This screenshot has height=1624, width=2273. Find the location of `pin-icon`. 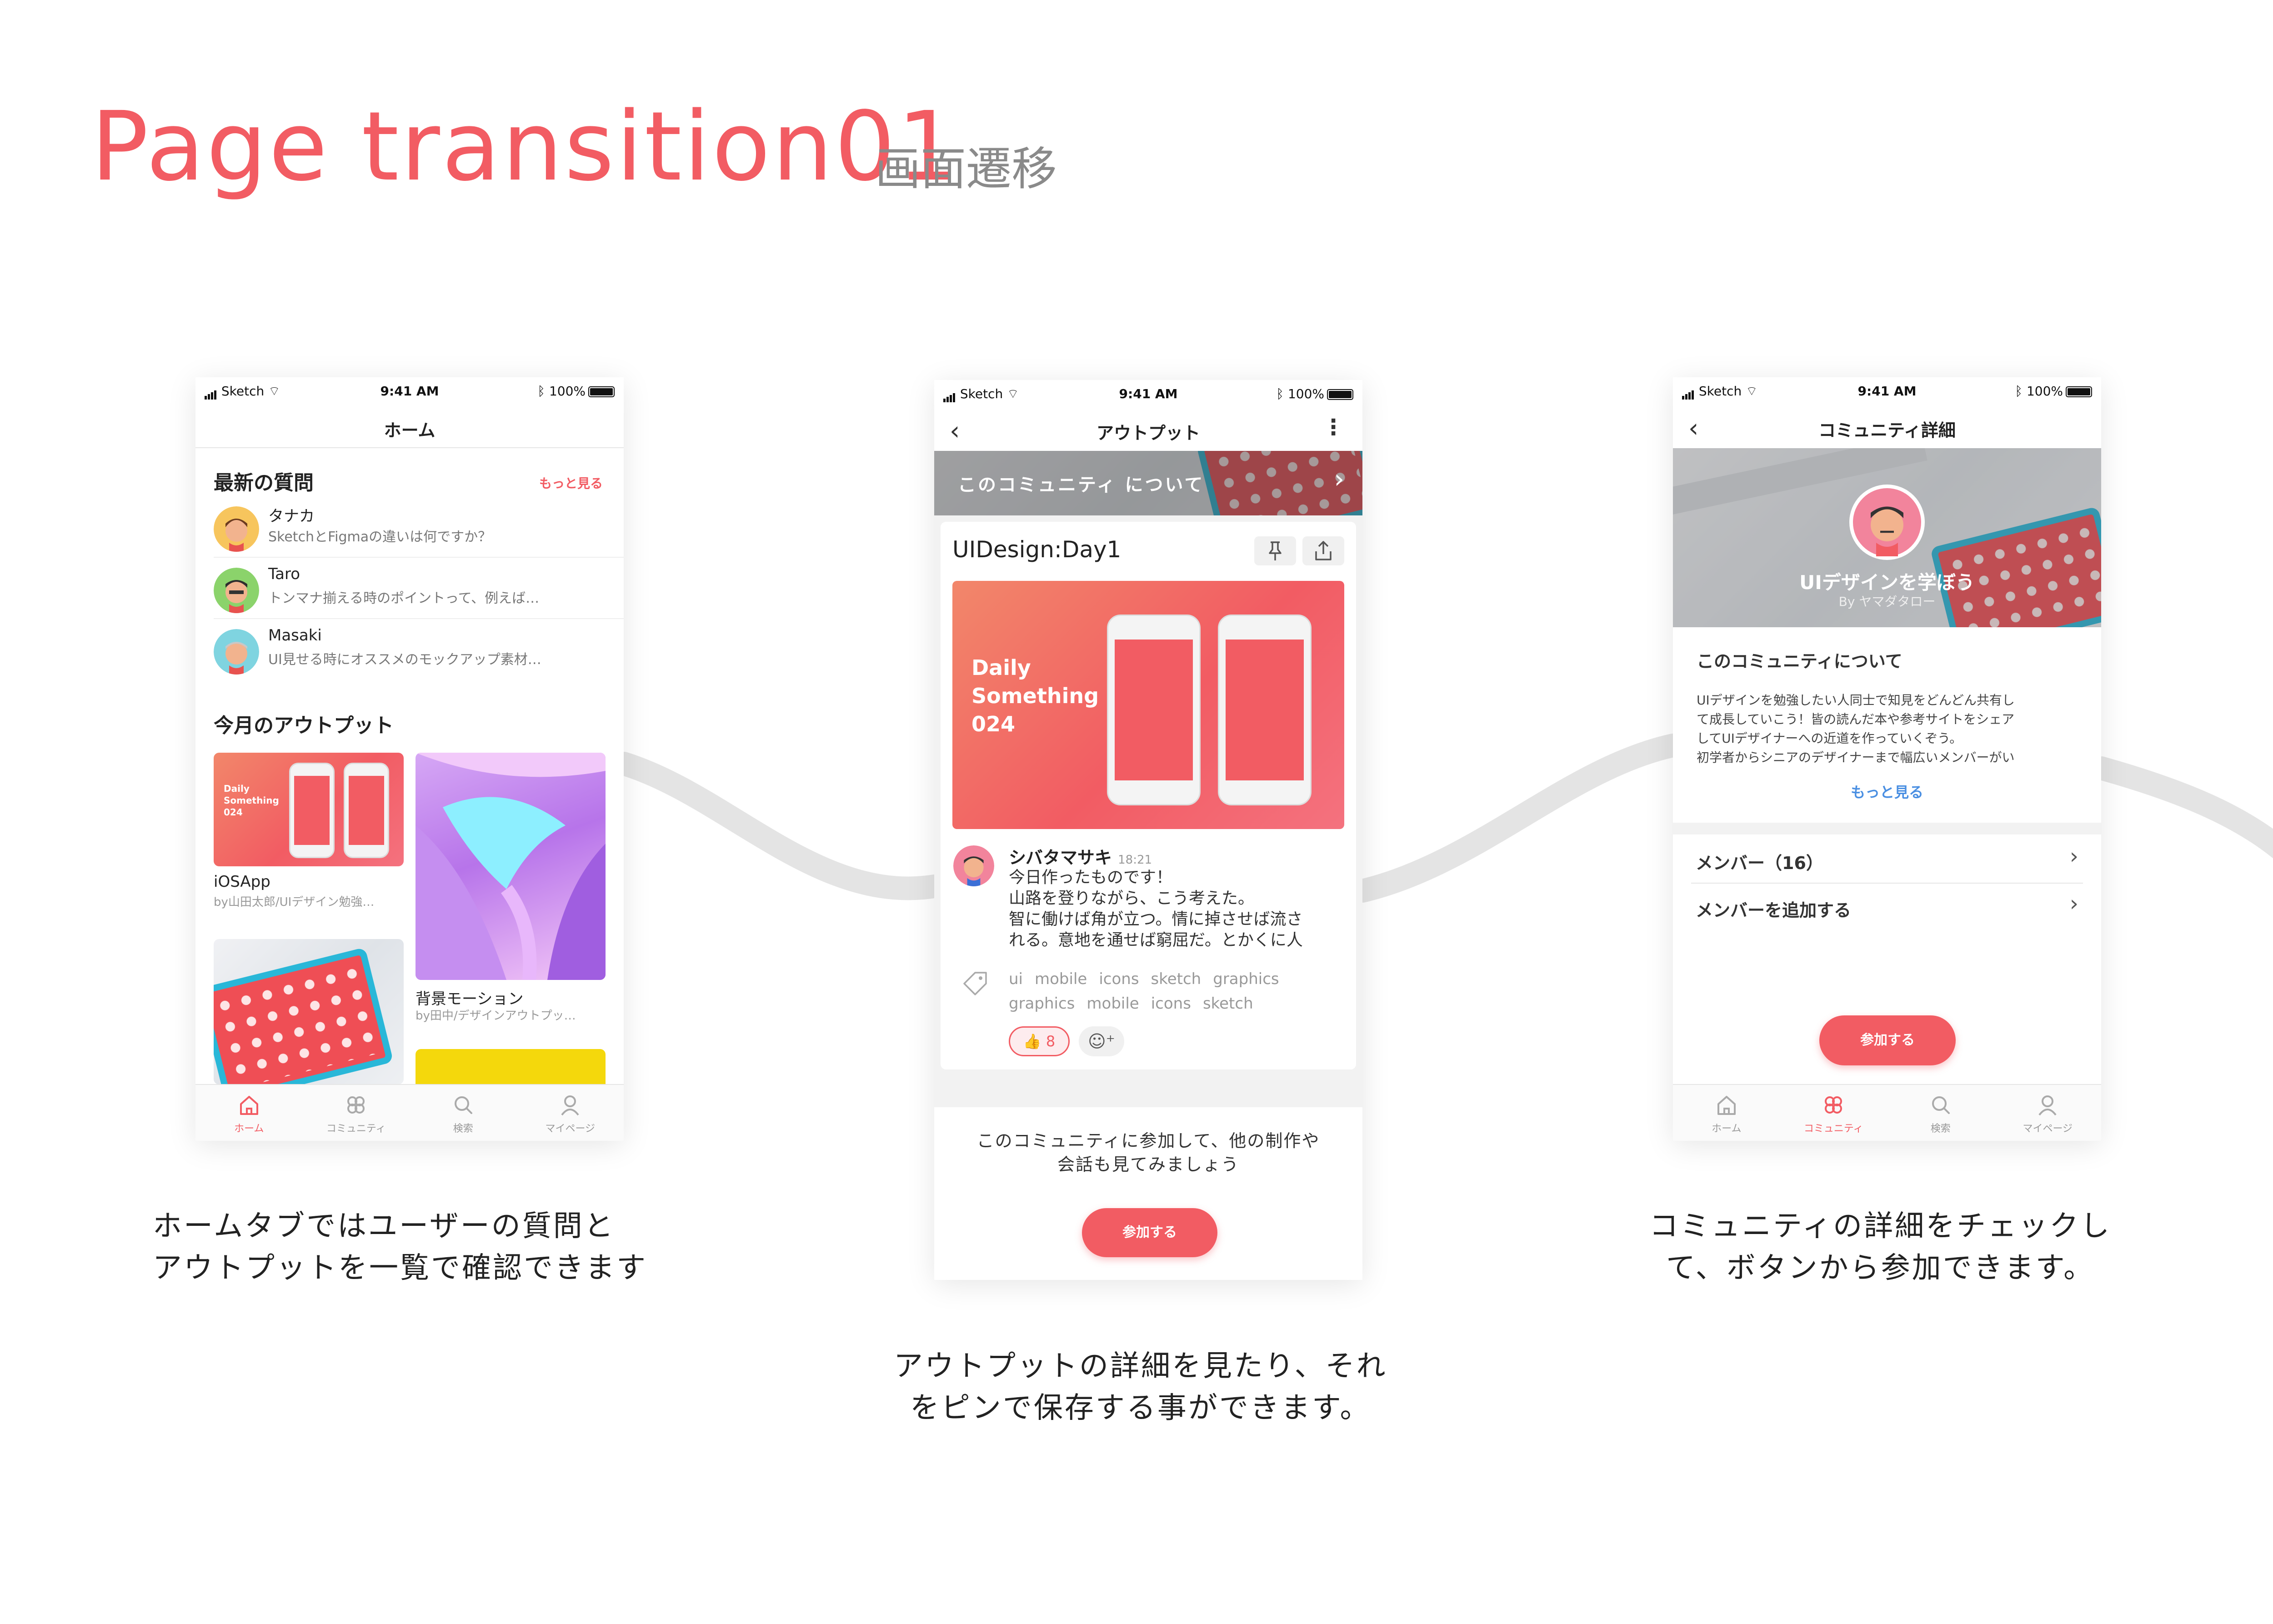

pin-icon is located at coordinates (1275, 550).